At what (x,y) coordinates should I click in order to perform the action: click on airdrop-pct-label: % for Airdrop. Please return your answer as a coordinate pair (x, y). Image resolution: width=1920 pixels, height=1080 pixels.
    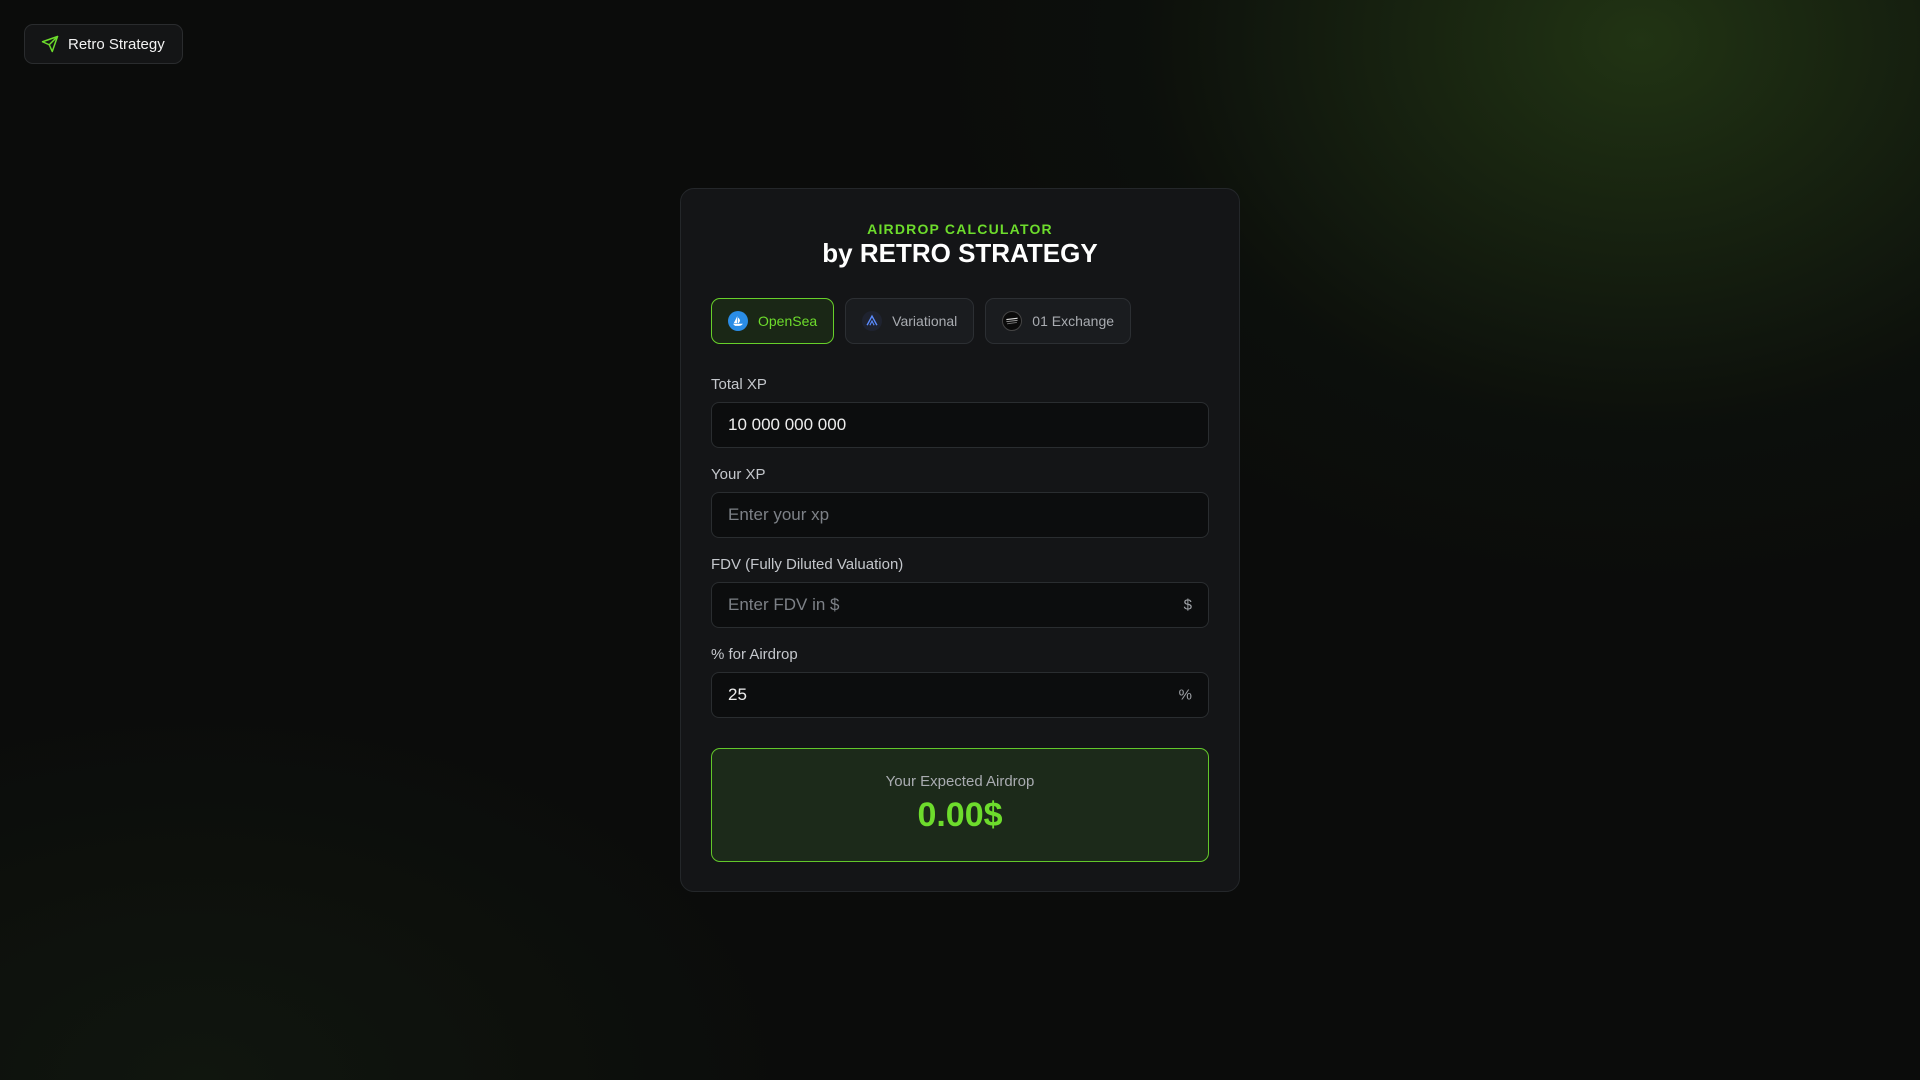
    Looking at the image, I should click on (754, 654).